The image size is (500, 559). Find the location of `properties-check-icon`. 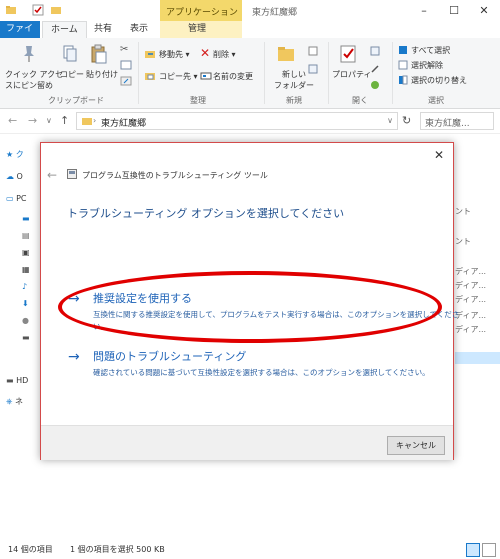

properties-check-icon is located at coordinates (38, 10).